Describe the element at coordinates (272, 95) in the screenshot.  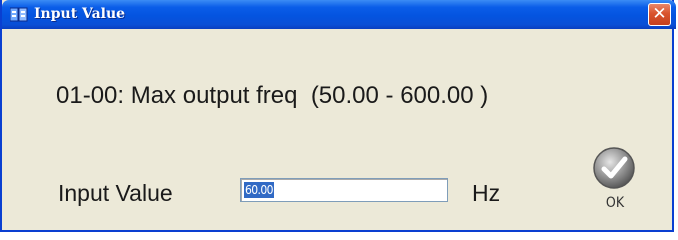
I see `parameter-label: 01-00: Max output freq (50.00 - 600.00 )` at that location.